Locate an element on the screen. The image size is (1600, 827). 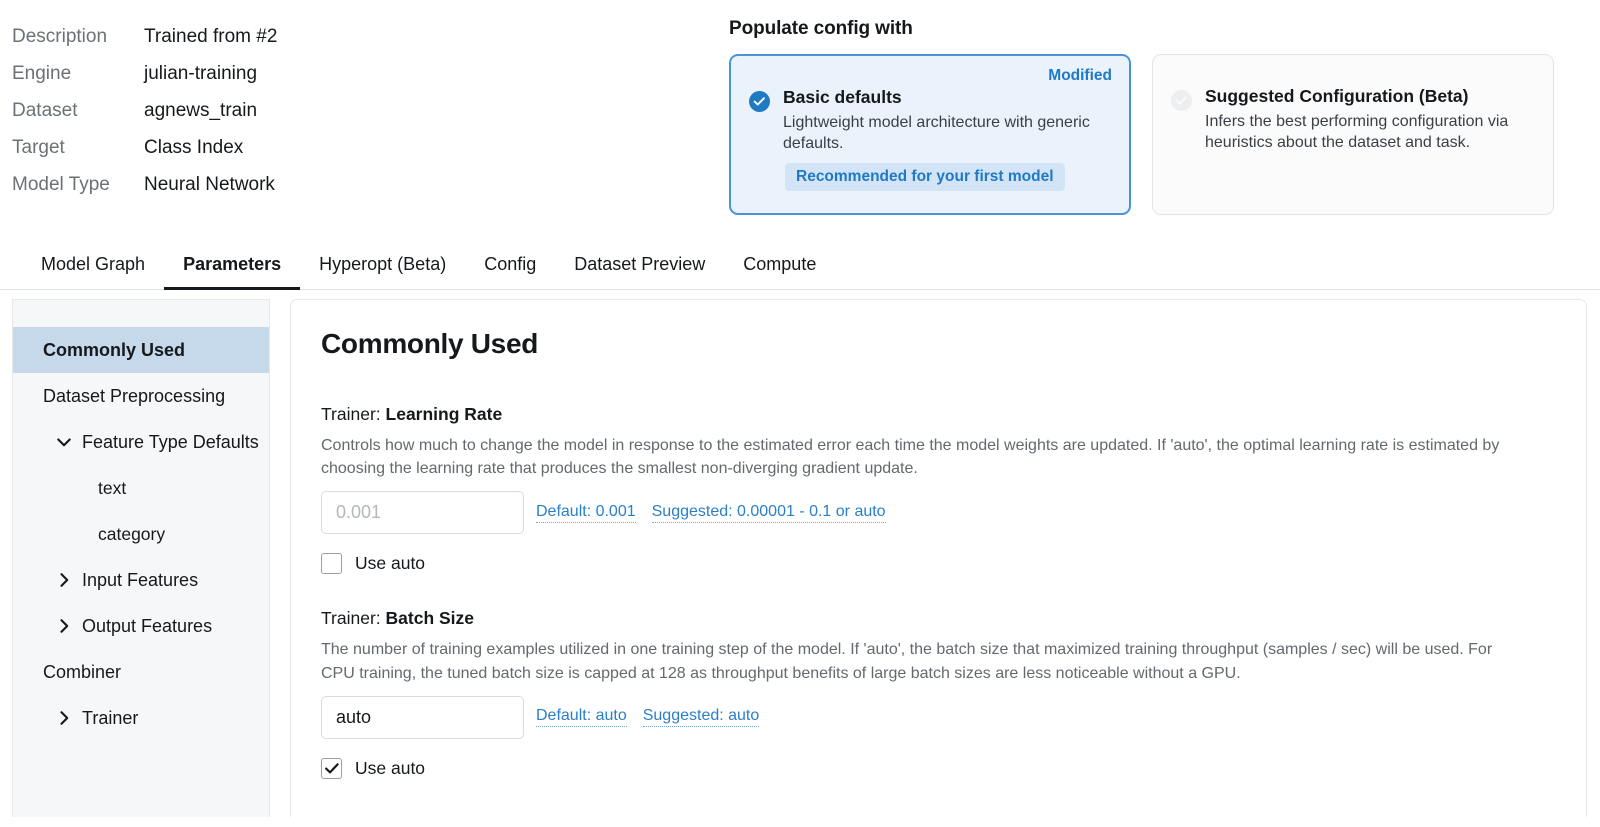
sidebar-item-dataset-preprocessing: Dataset Preprocessing is located at coordinates (141, 396).